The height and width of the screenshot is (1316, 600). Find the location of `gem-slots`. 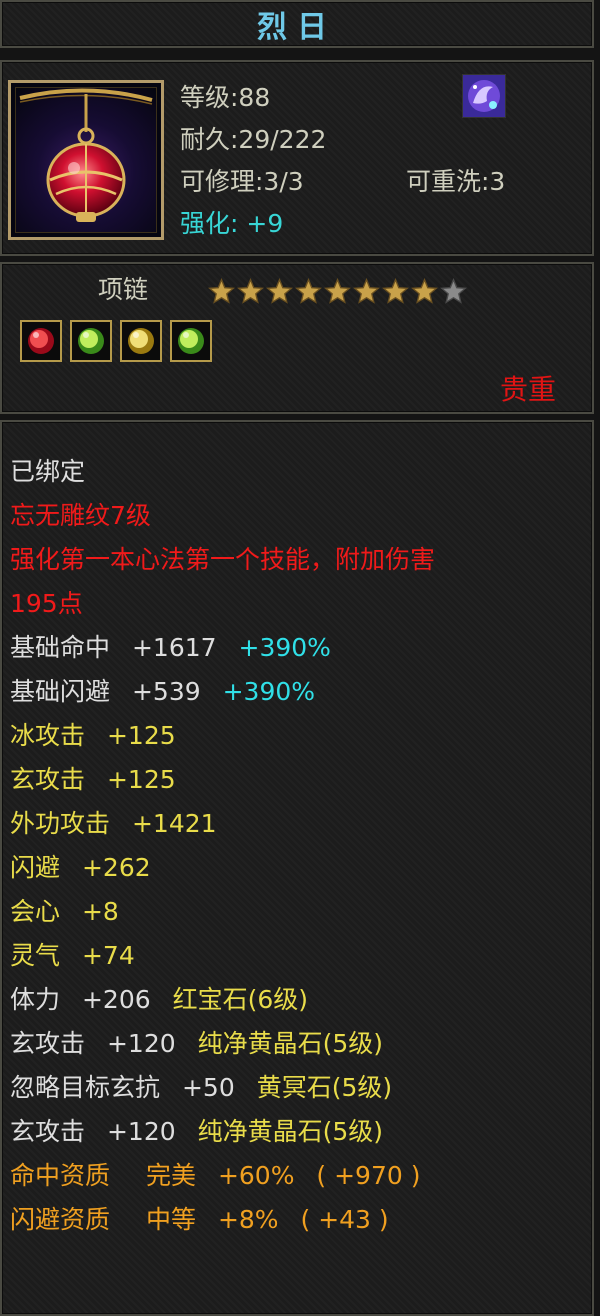

gem-slots is located at coordinates (116, 341).